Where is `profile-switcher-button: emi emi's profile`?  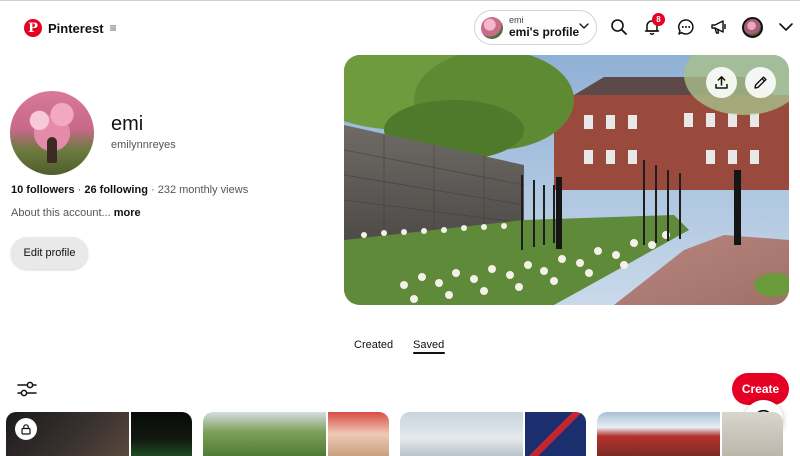 profile-switcher-button: emi emi's profile is located at coordinates (535, 27).